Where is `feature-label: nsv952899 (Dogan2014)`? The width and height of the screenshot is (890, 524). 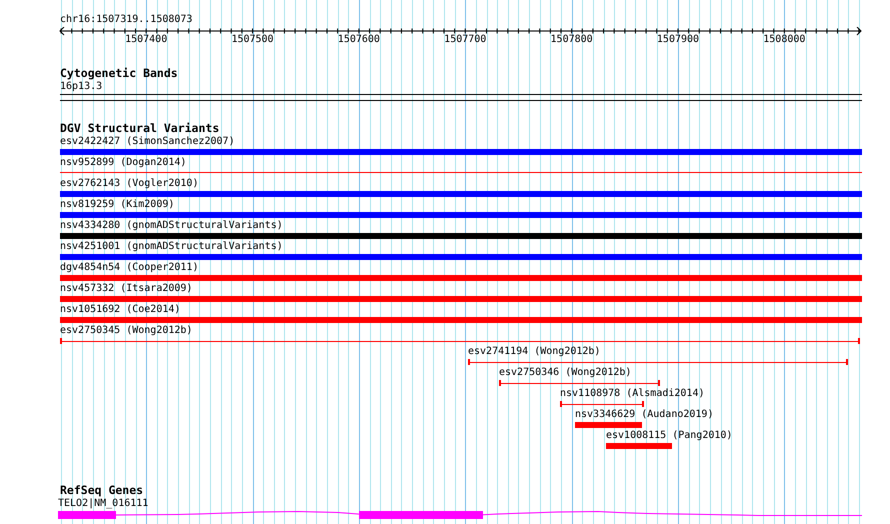
feature-label: nsv952899 (Dogan2014) is located at coordinates (123, 163).